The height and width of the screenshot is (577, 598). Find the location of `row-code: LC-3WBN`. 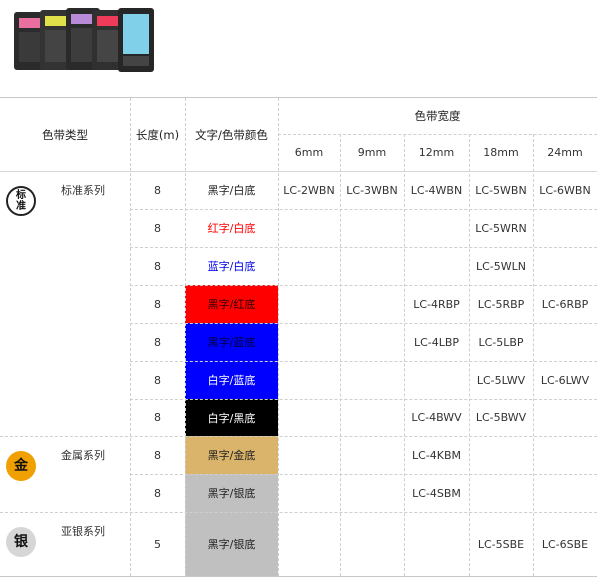

row-code: LC-3WBN is located at coordinates (372, 190).